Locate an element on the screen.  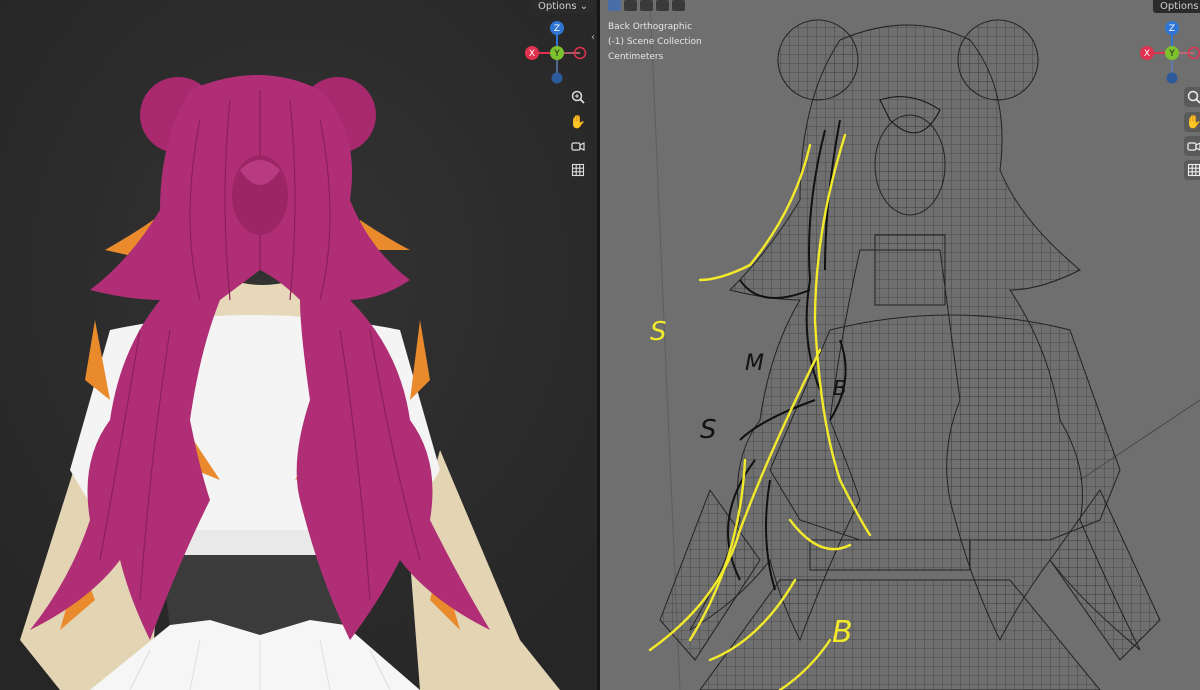
annotation-b-yellow: B is located at coordinates (842, 632).